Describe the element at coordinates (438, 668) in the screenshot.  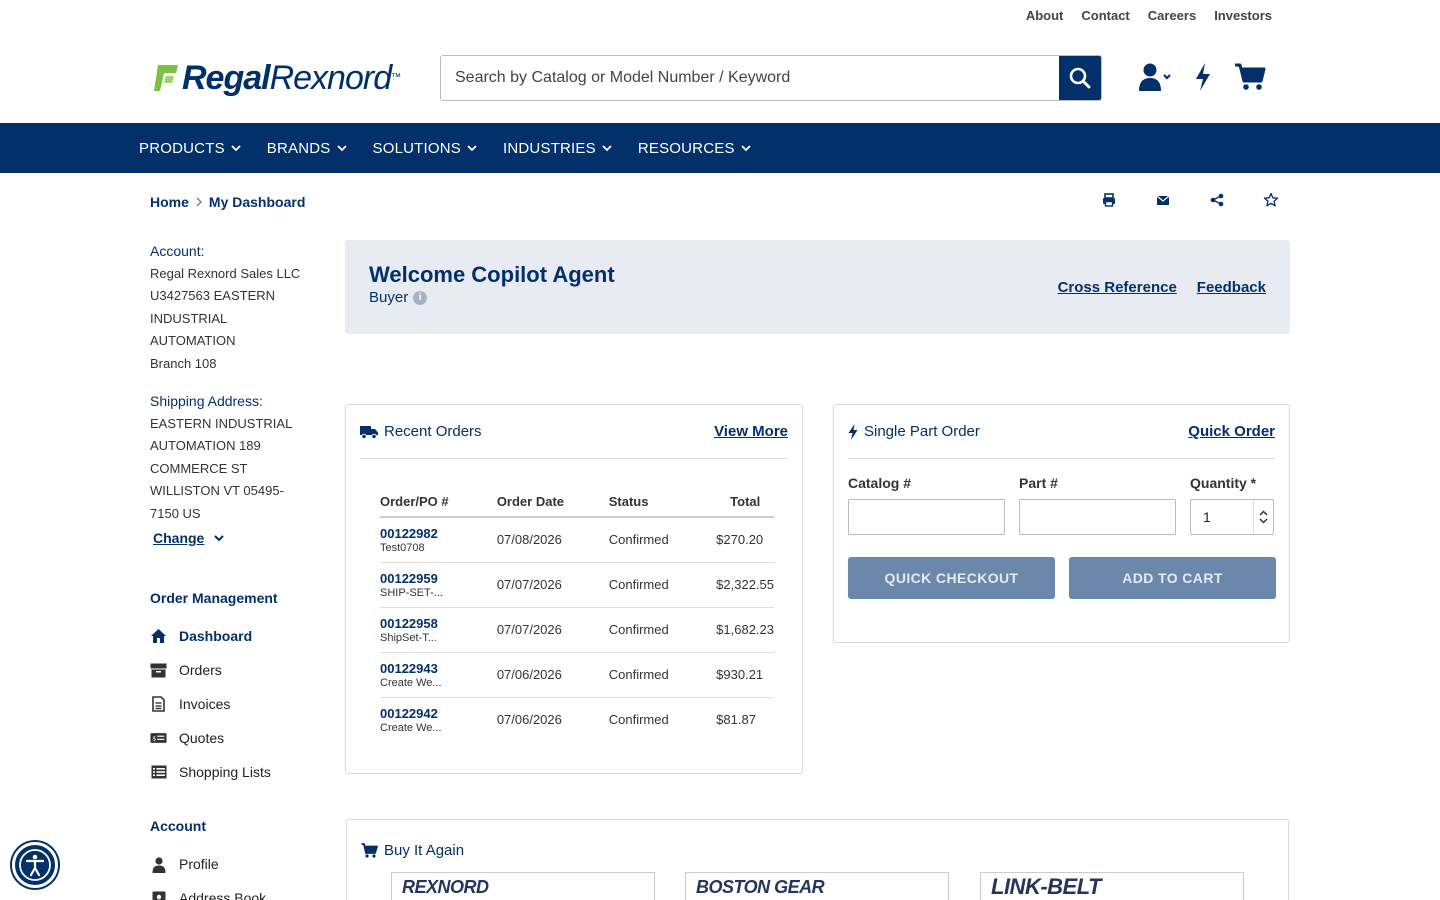
I see `order-number-link: 00122943` at that location.